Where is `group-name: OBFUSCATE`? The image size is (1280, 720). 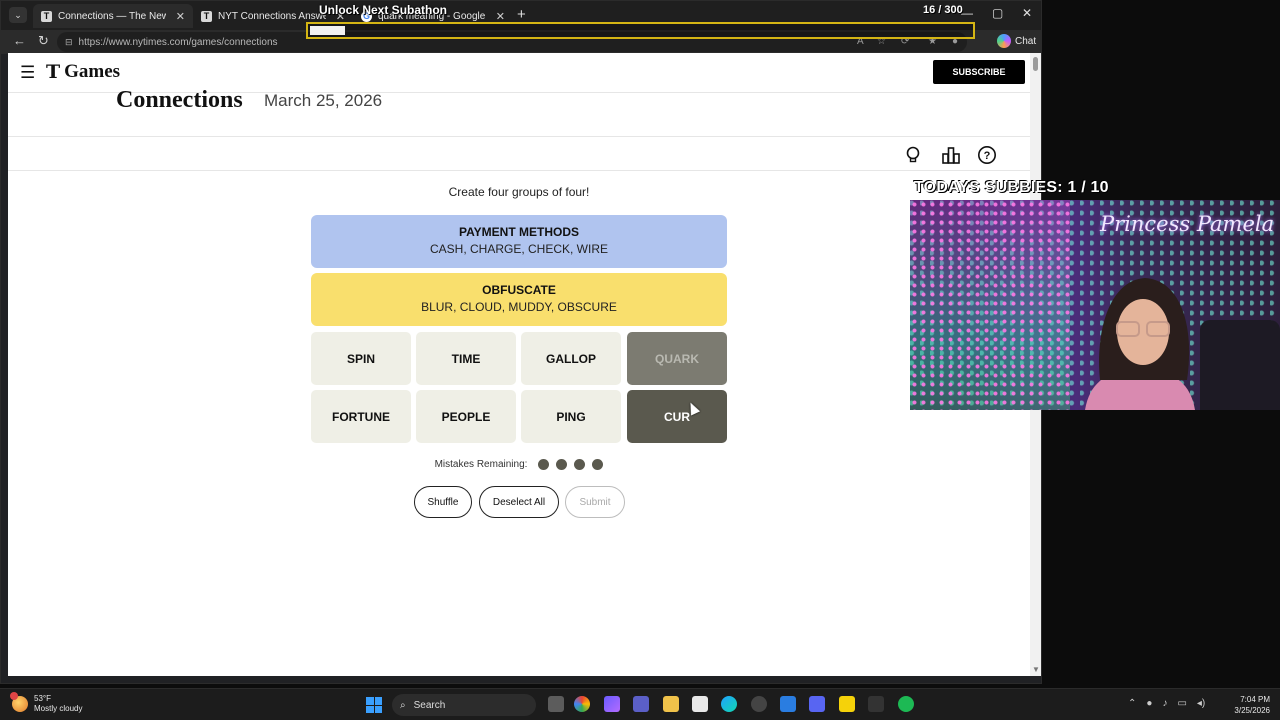
group-name: OBFUSCATE is located at coordinates (519, 290).